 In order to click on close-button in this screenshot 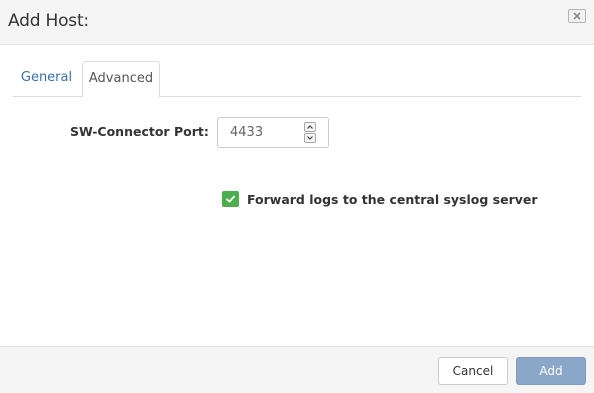, I will do `click(577, 16)`.